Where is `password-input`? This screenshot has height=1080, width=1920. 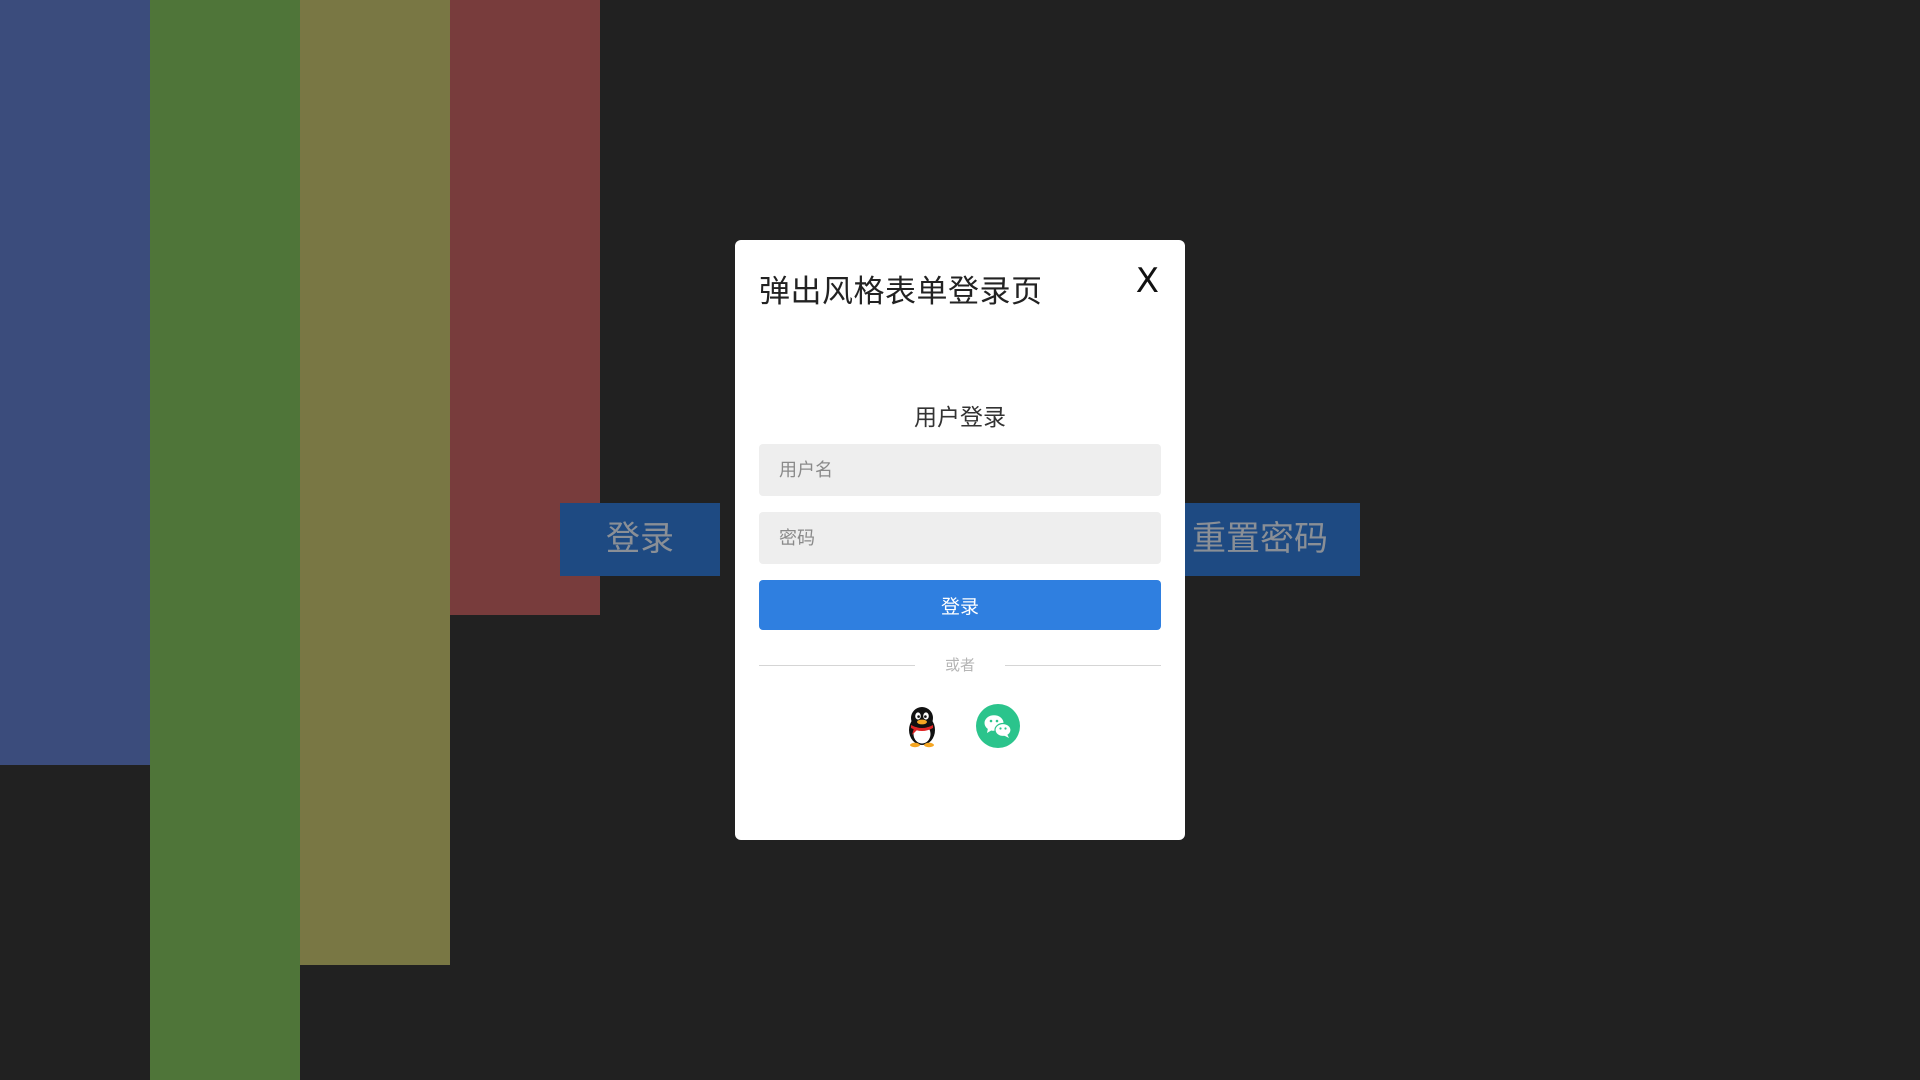
password-input is located at coordinates (960, 538).